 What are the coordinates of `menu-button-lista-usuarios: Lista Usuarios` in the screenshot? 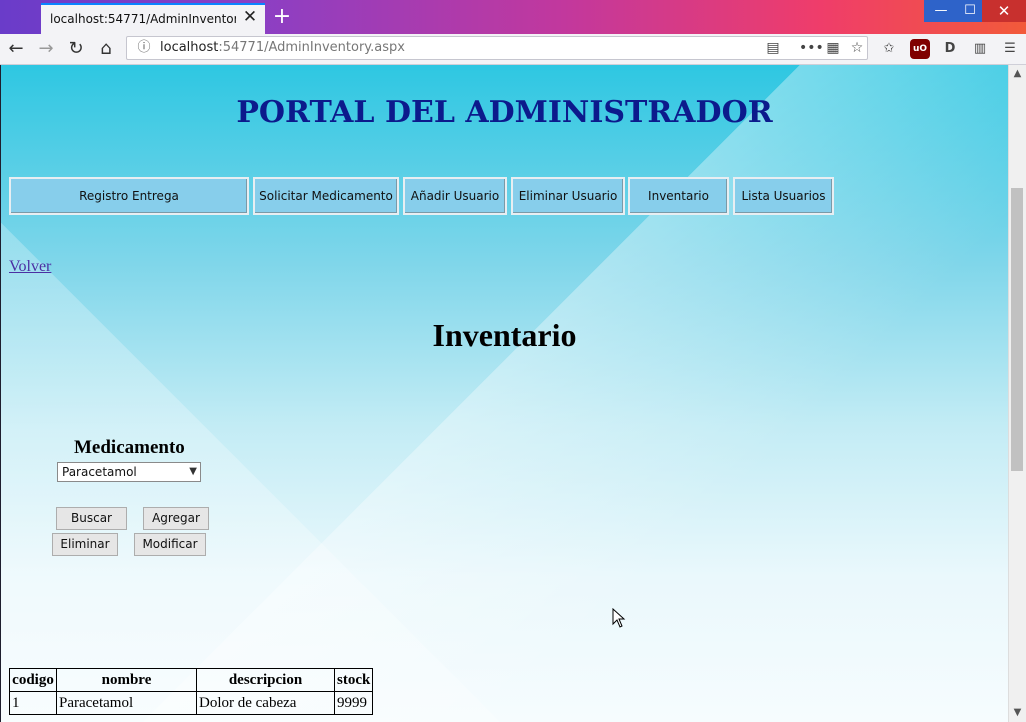 It's located at (783, 196).